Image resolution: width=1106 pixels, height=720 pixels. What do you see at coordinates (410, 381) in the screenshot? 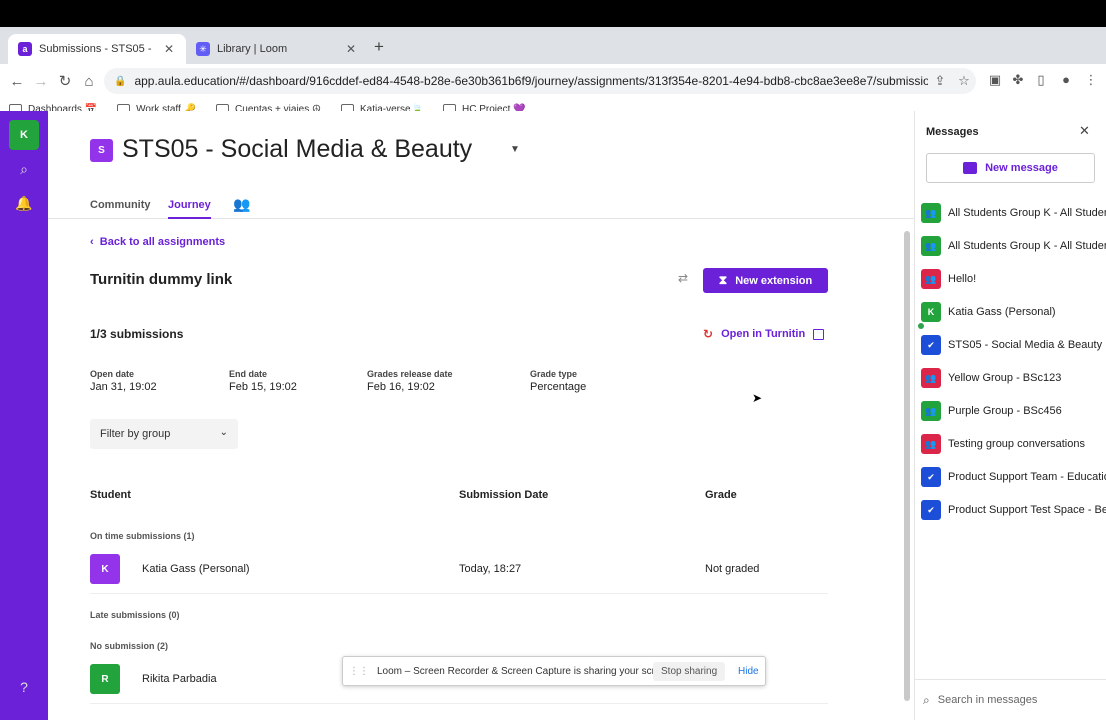
I see `meta-grades-release-date: Grades release date Feb 16, 19:02` at bounding box center [410, 381].